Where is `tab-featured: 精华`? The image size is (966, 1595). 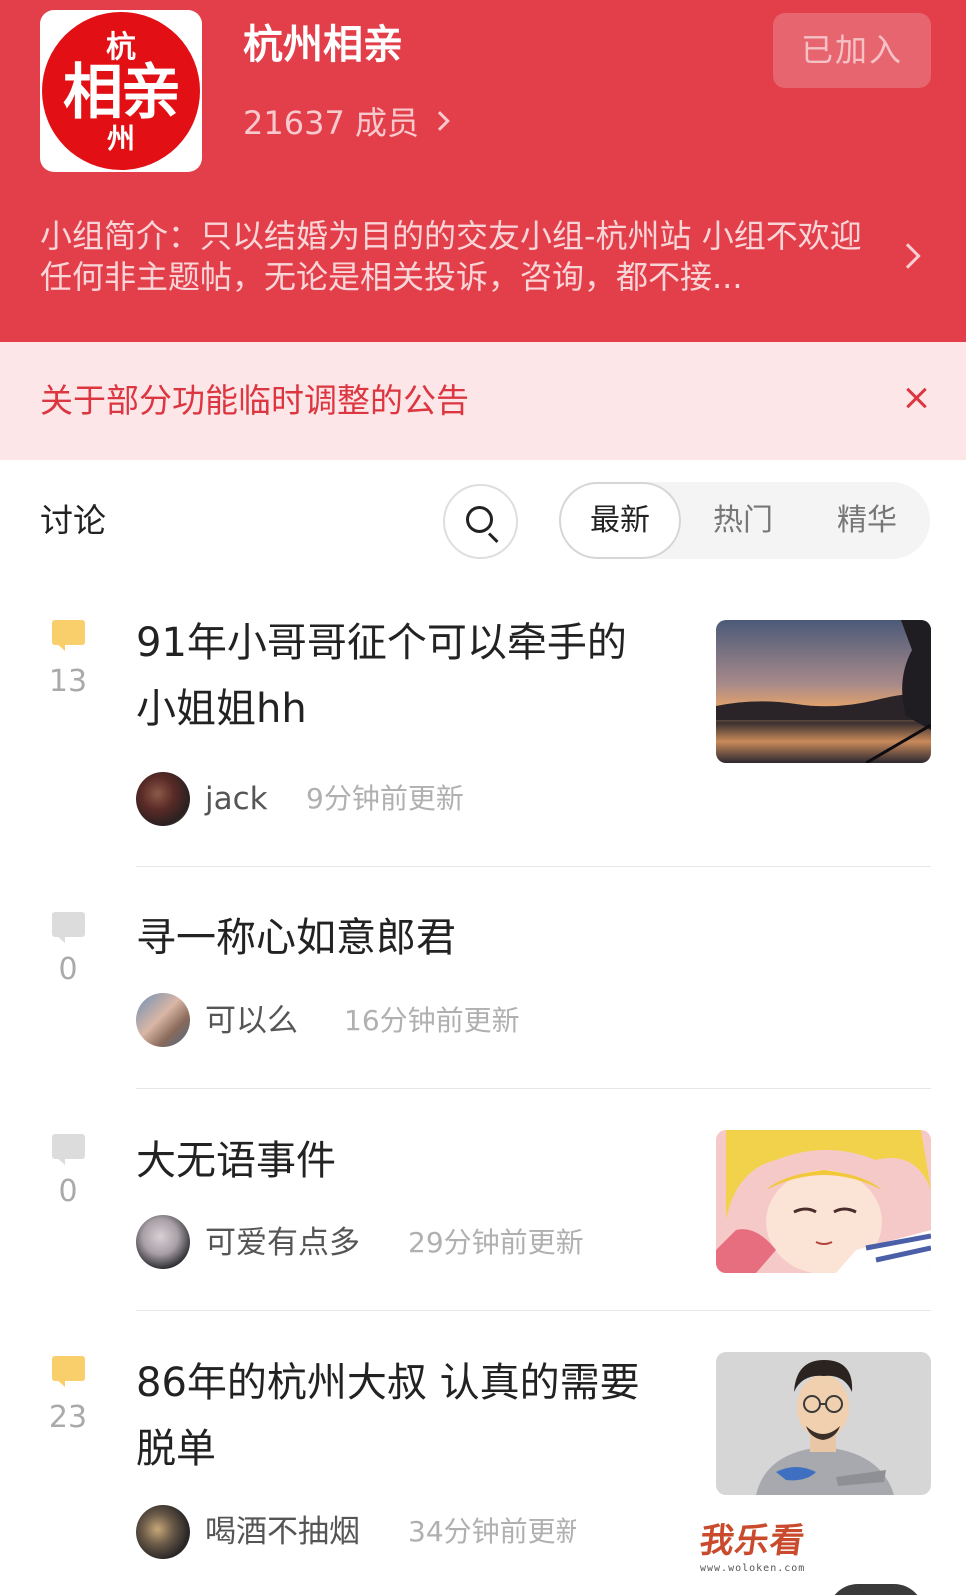 tab-featured: 精华 is located at coordinates (867, 520).